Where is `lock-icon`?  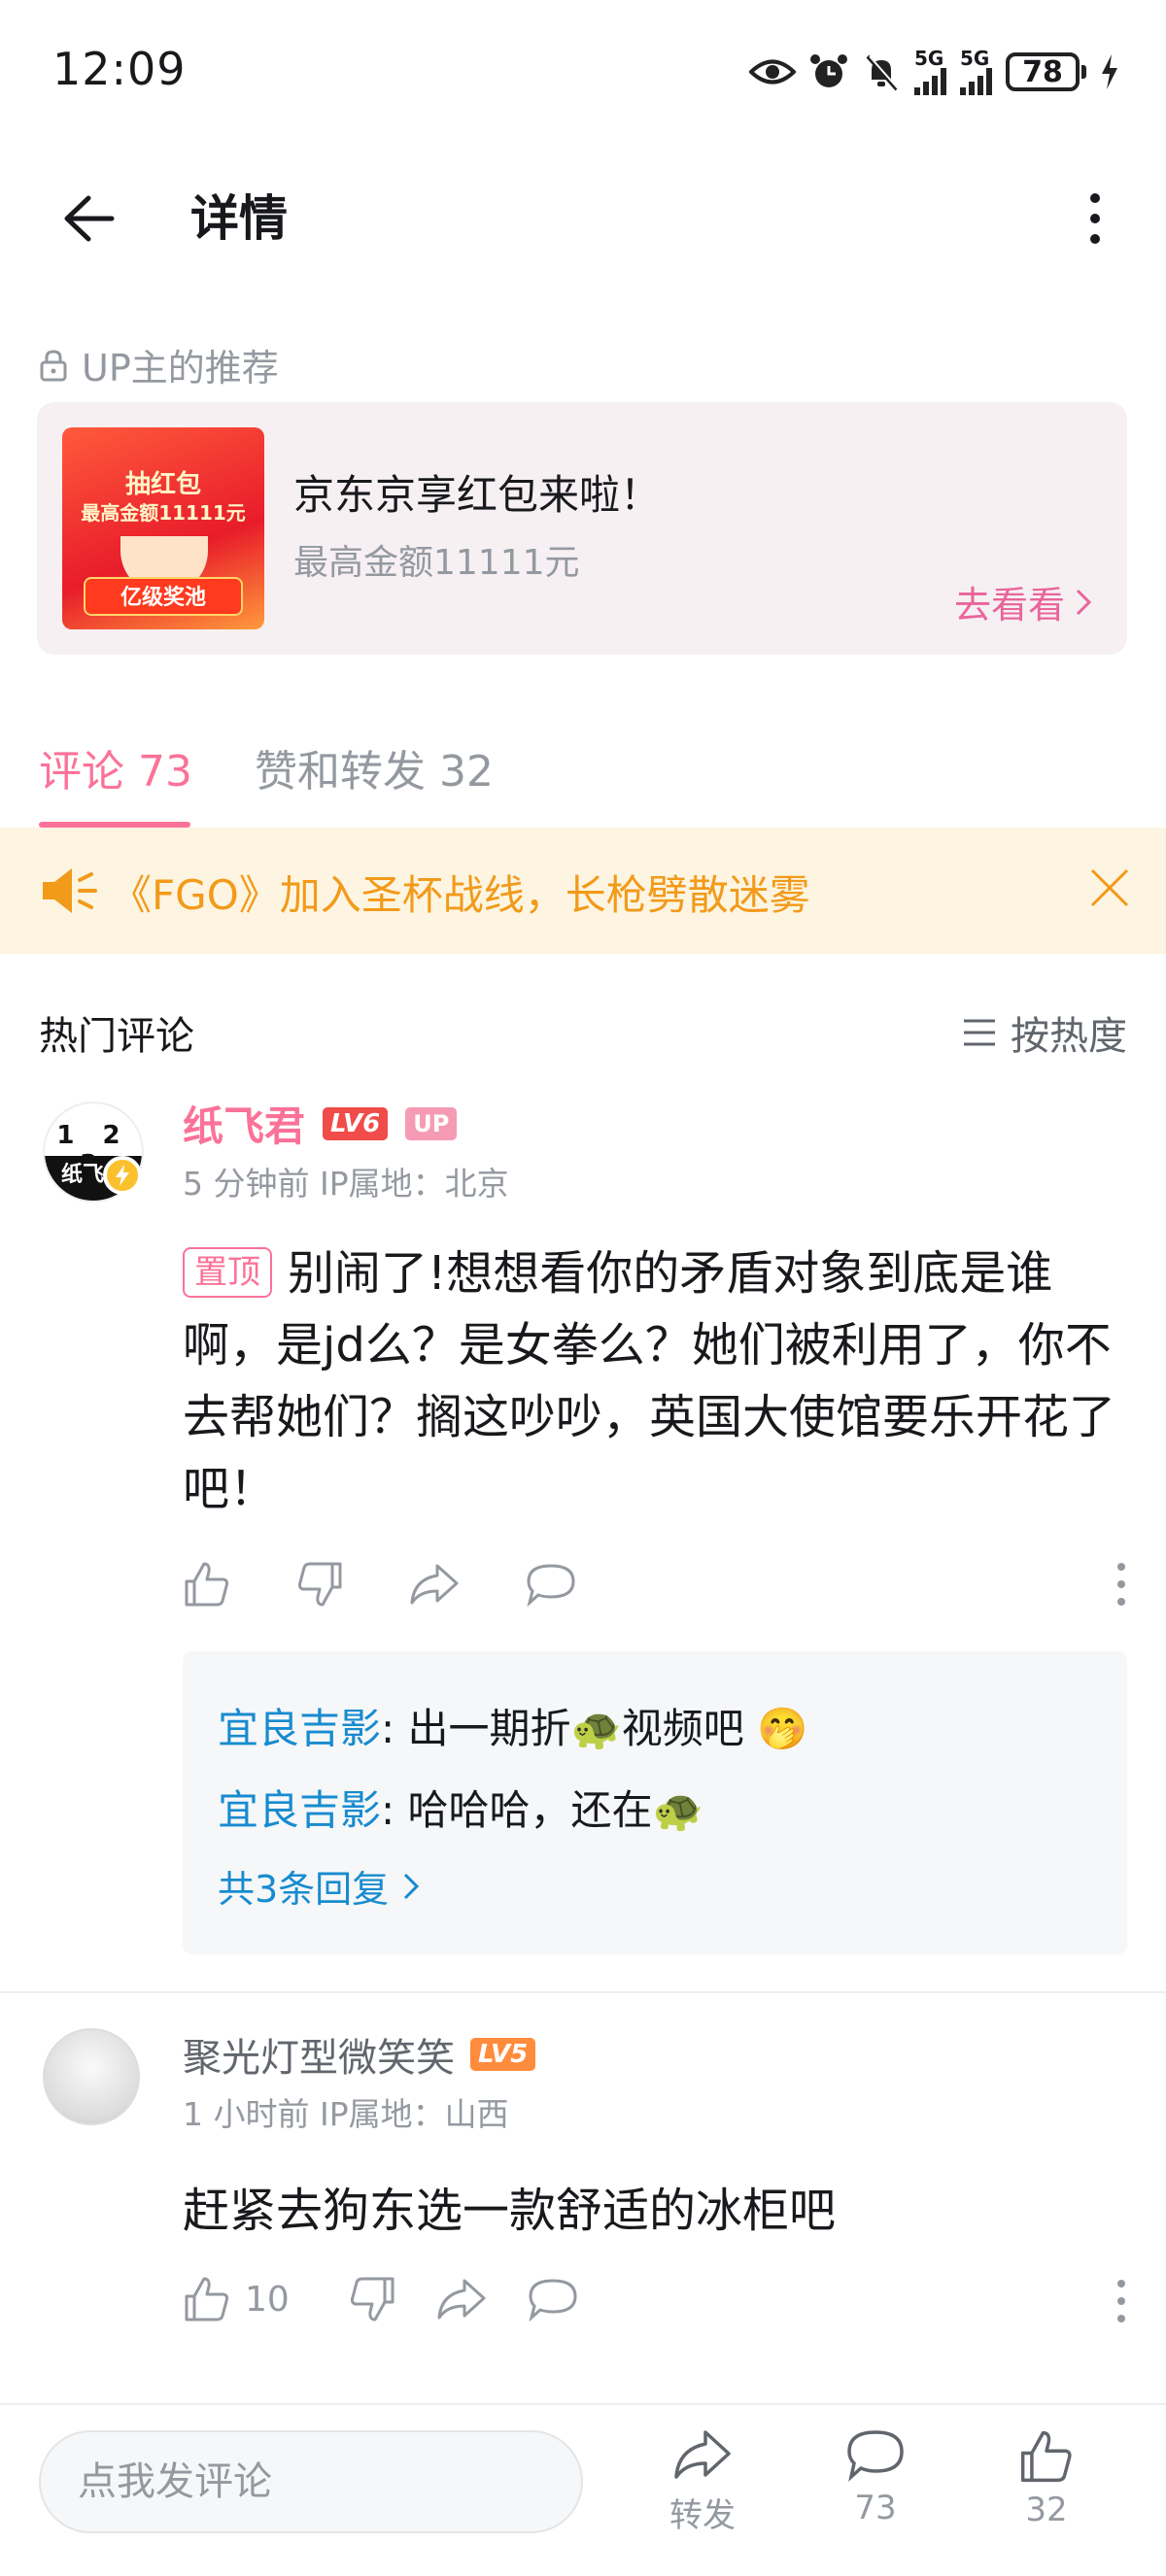 lock-icon is located at coordinates (53, 365).